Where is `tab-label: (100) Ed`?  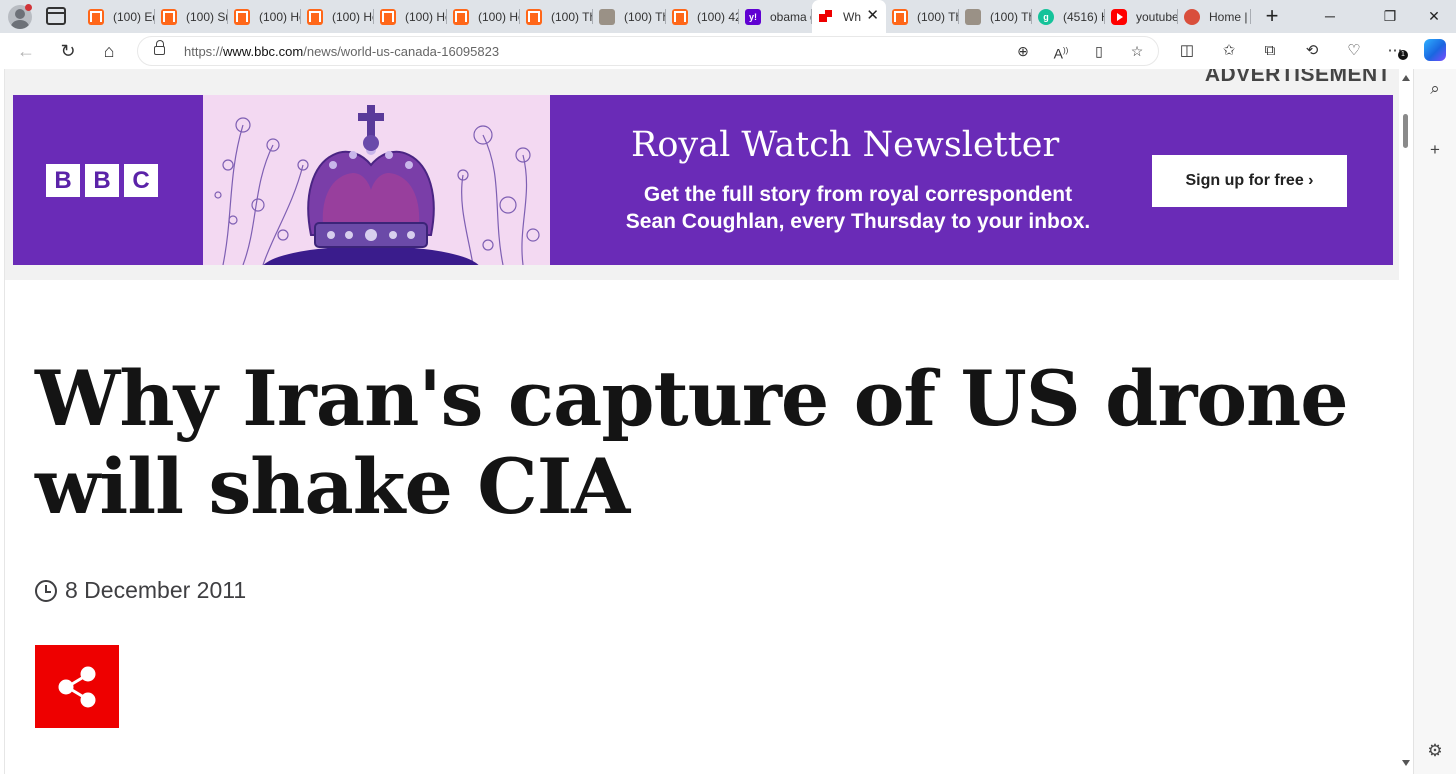
tab-label: (100) Ed is located at coordinates (134, 16).